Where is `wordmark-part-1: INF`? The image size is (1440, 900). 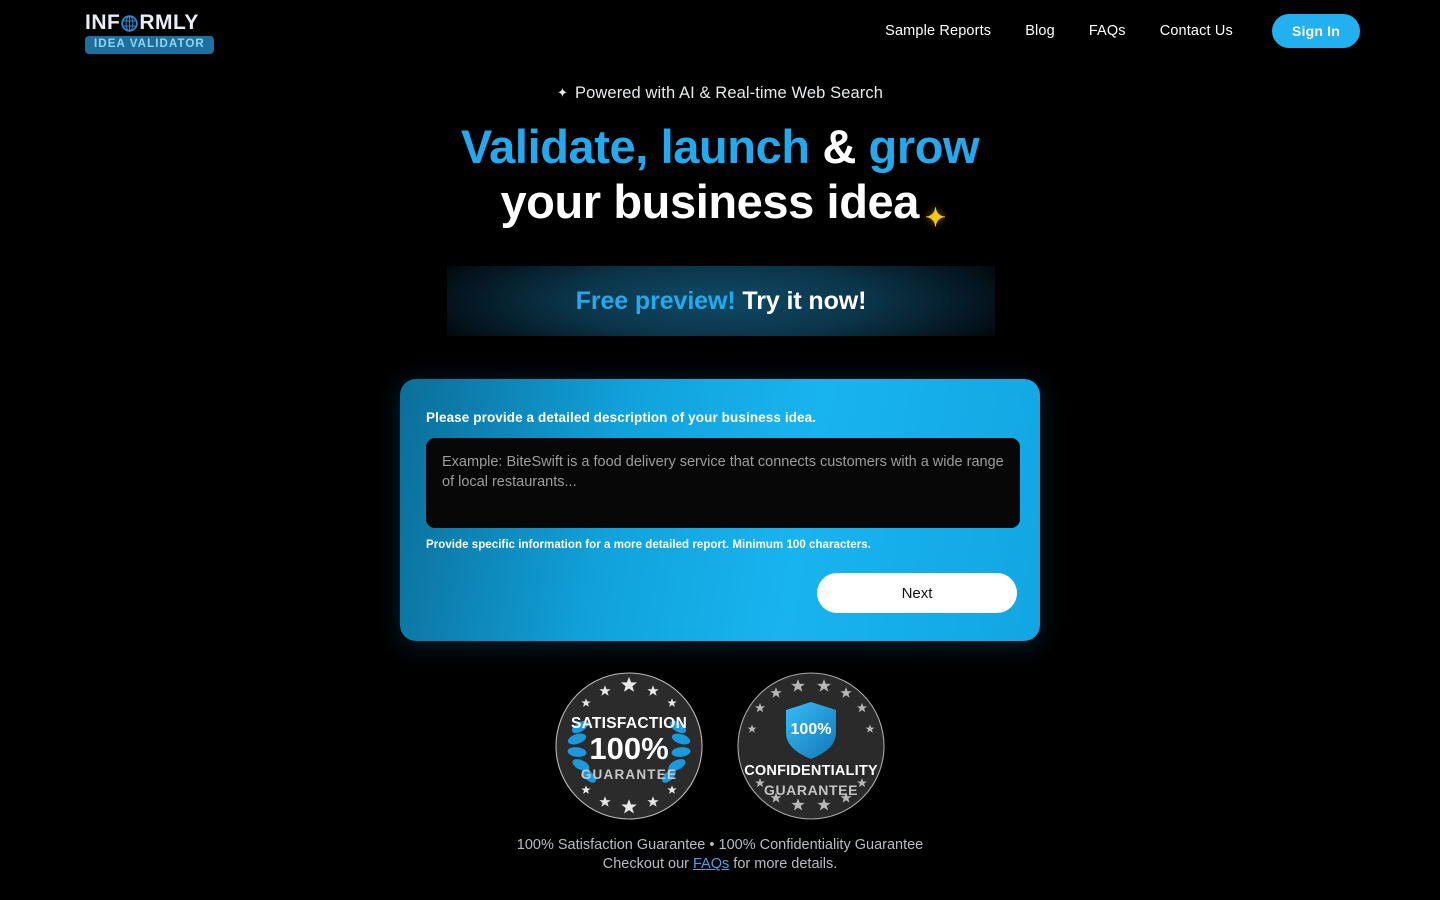 wordmark-part-1: INF is located at coordinates (103, 22).